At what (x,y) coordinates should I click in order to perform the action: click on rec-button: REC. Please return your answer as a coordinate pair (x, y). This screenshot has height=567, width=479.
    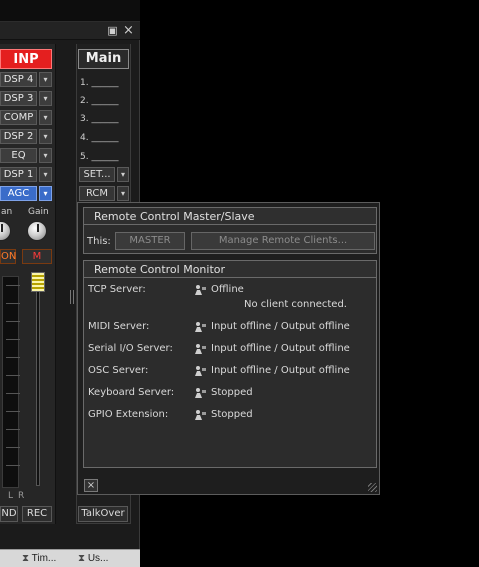
    Looking at the image, I should click on (37, 514).